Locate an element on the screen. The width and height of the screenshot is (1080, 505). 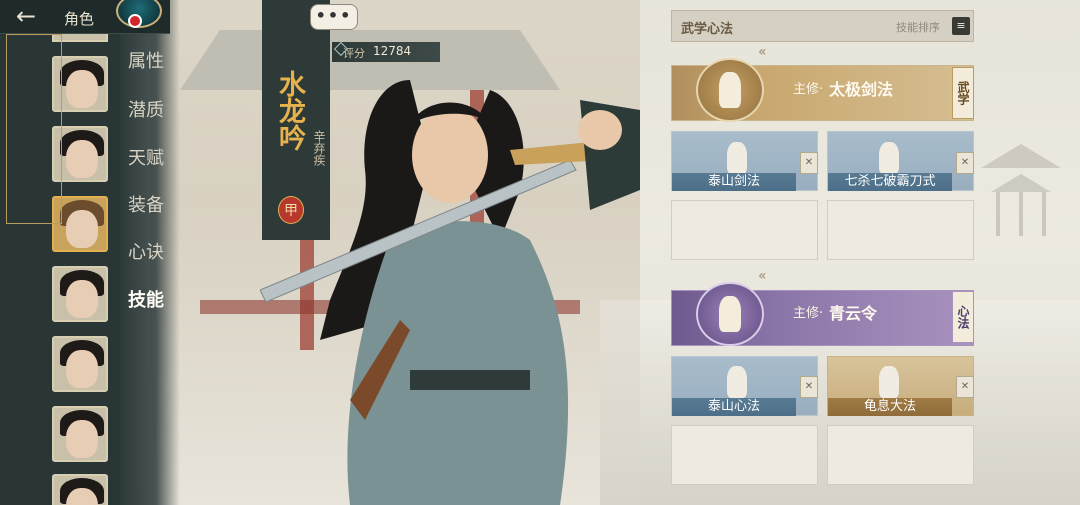
category-attributes: 属性 is located at coordinates (146, 60).